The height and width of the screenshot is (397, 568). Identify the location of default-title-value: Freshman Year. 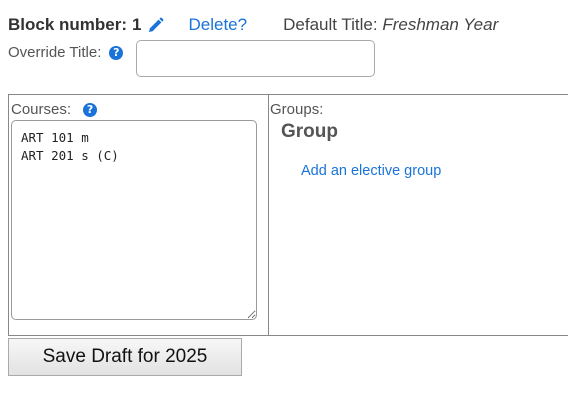
(440, 24).